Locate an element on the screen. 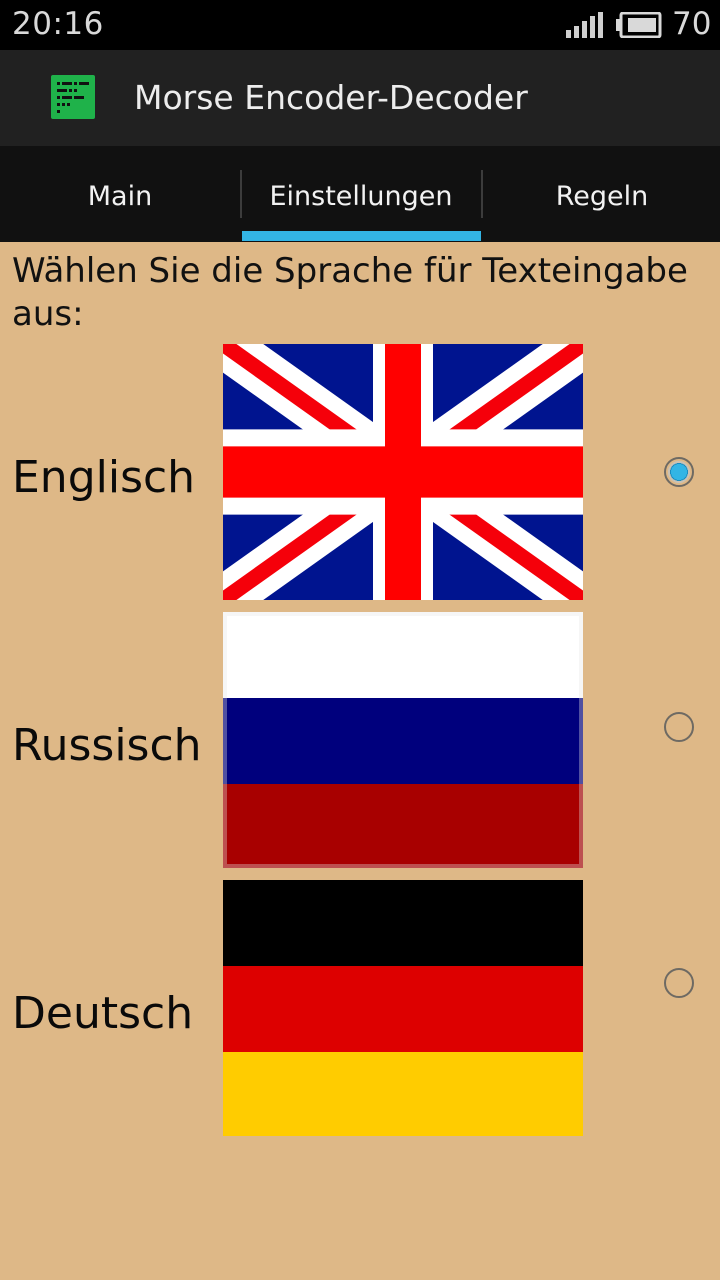  radio-english is located at coordinates (679, 472).